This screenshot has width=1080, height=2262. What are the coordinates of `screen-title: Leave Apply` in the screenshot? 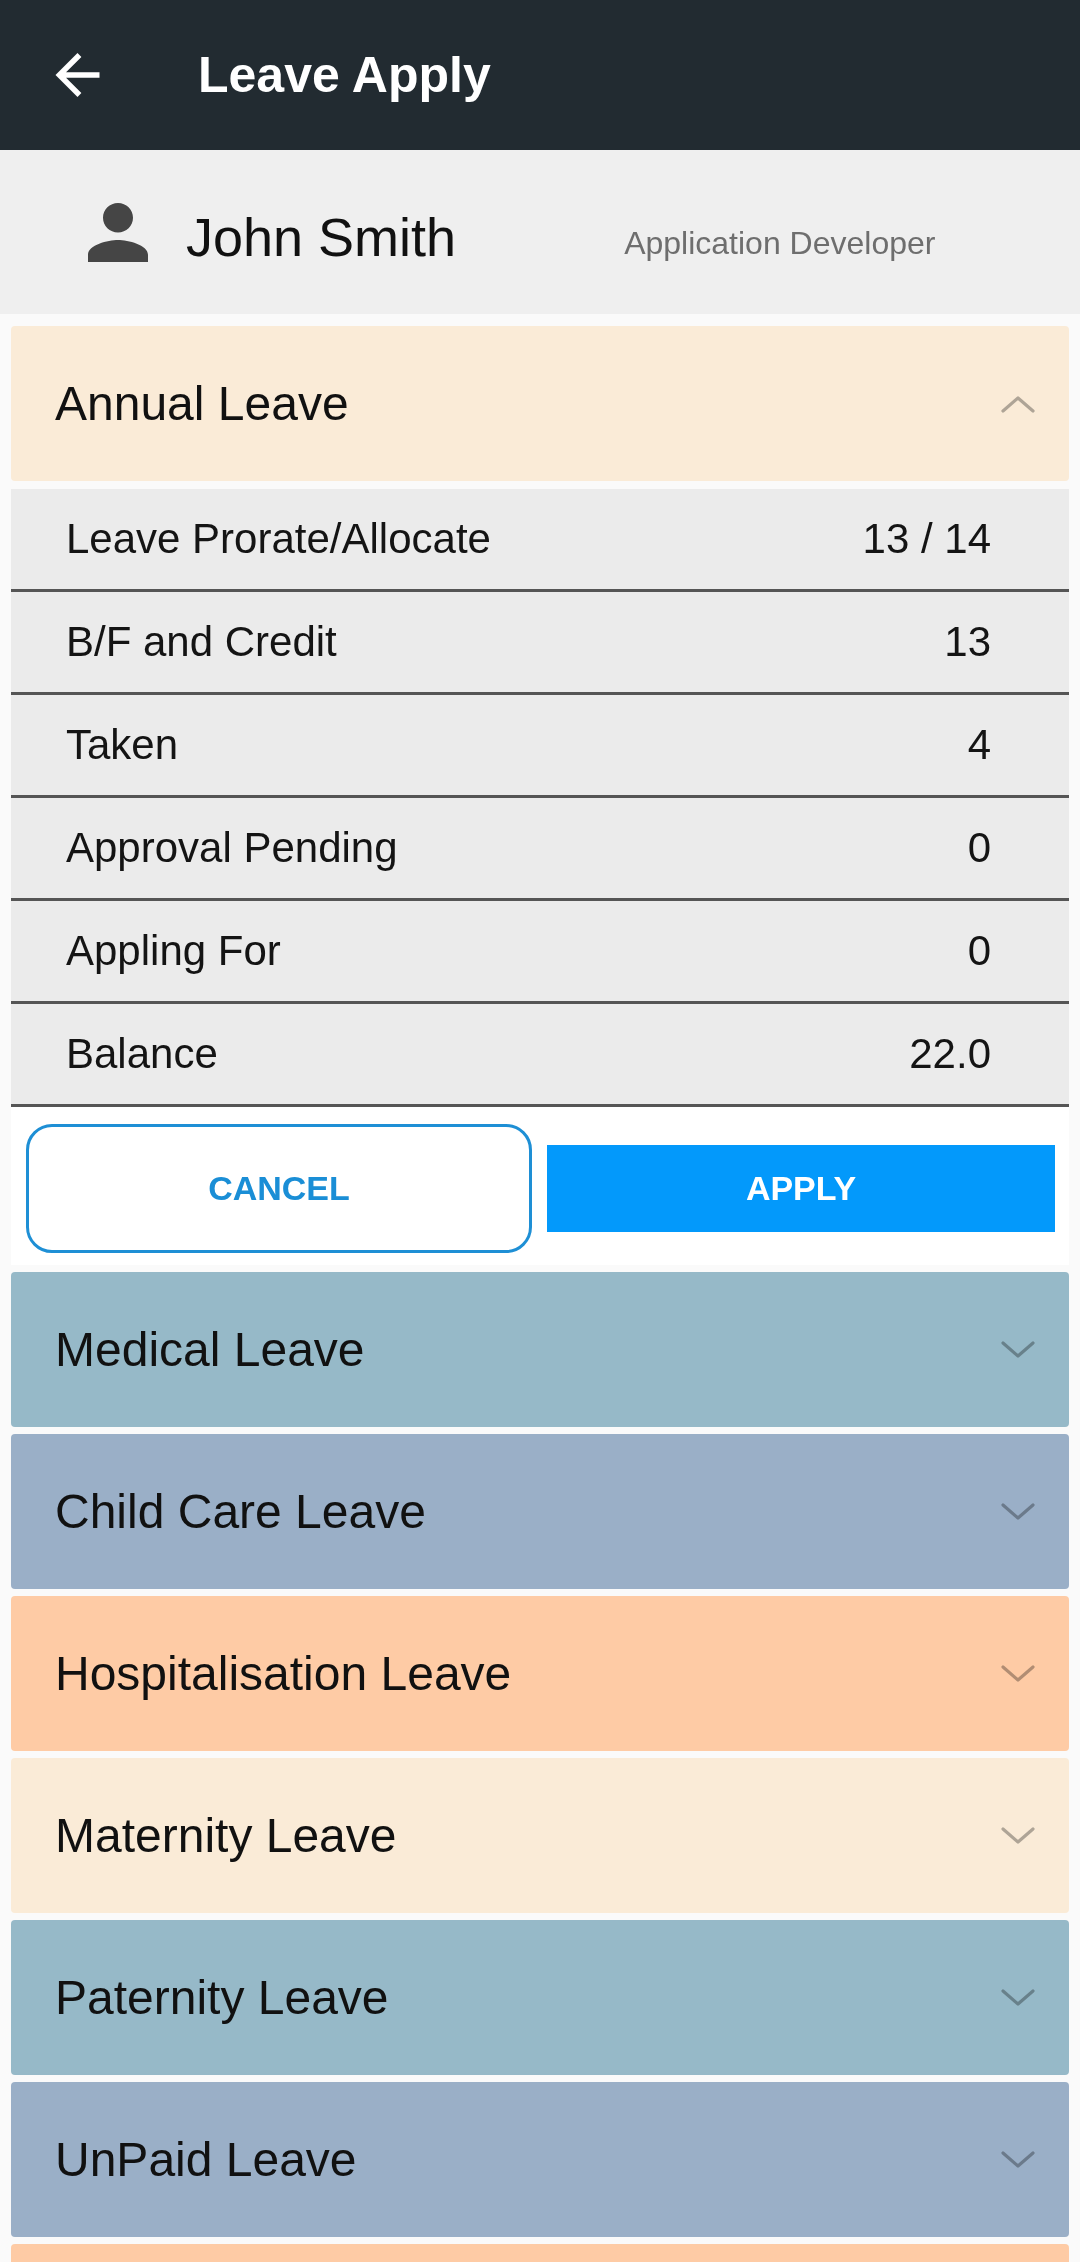 It's located at (344, 75).